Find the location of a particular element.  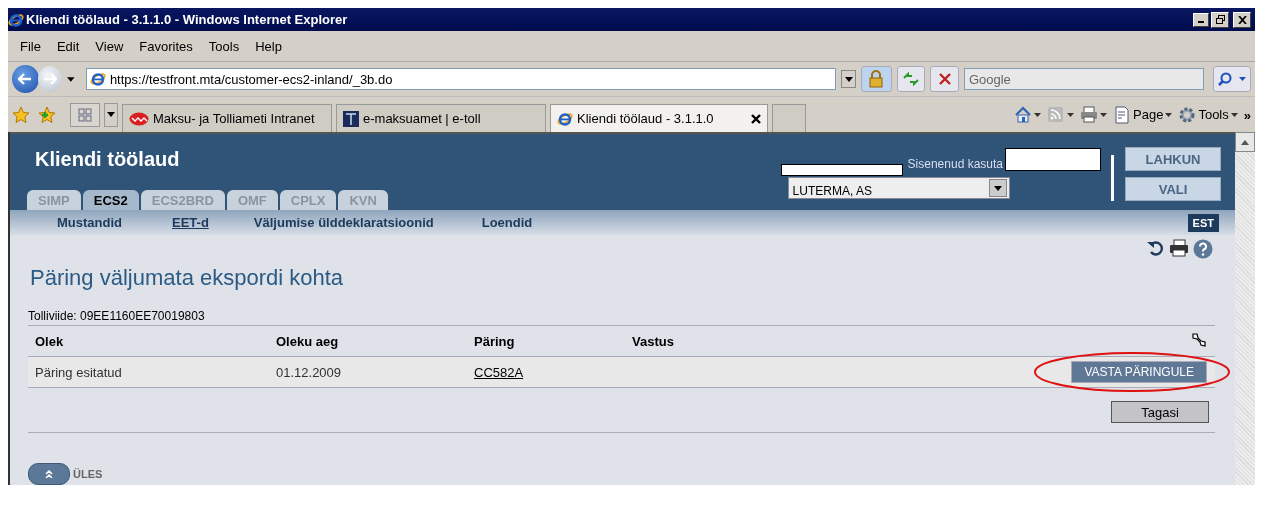

nav-link: Väljumise ülddeklaratsioonid is located at coordinates (343, 222).